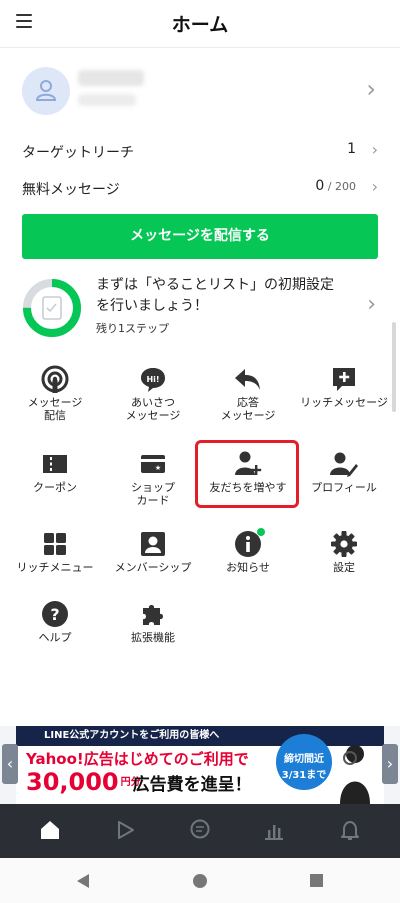 The width and height of the screenshot is (400, 903). I want to click on menu-label: 設定, so click(344, 567).